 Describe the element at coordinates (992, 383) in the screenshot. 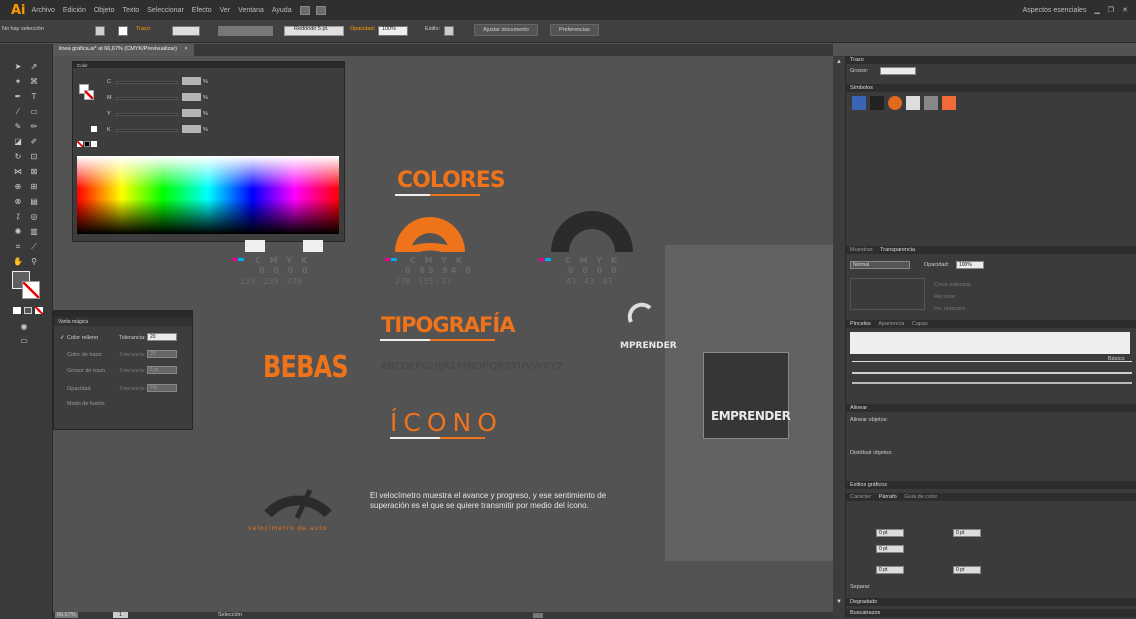

I see `brush-charcoal-stroke` at that location.